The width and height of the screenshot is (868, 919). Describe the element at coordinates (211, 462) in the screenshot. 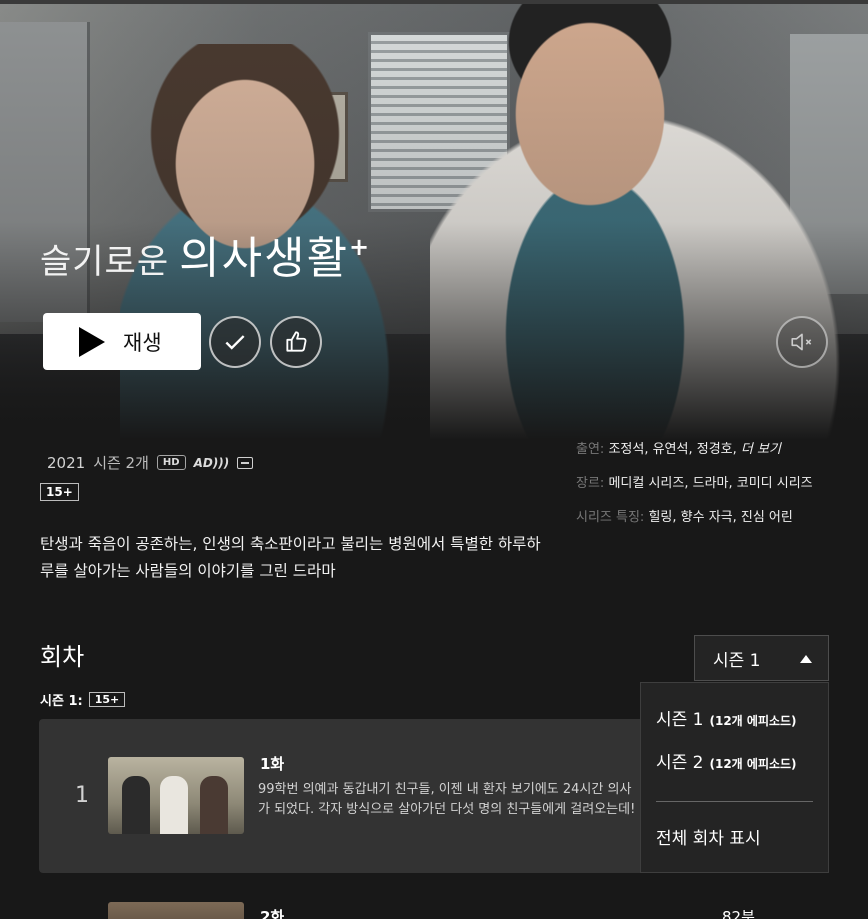

I see `audio-description-icon: AD)))` at that location.